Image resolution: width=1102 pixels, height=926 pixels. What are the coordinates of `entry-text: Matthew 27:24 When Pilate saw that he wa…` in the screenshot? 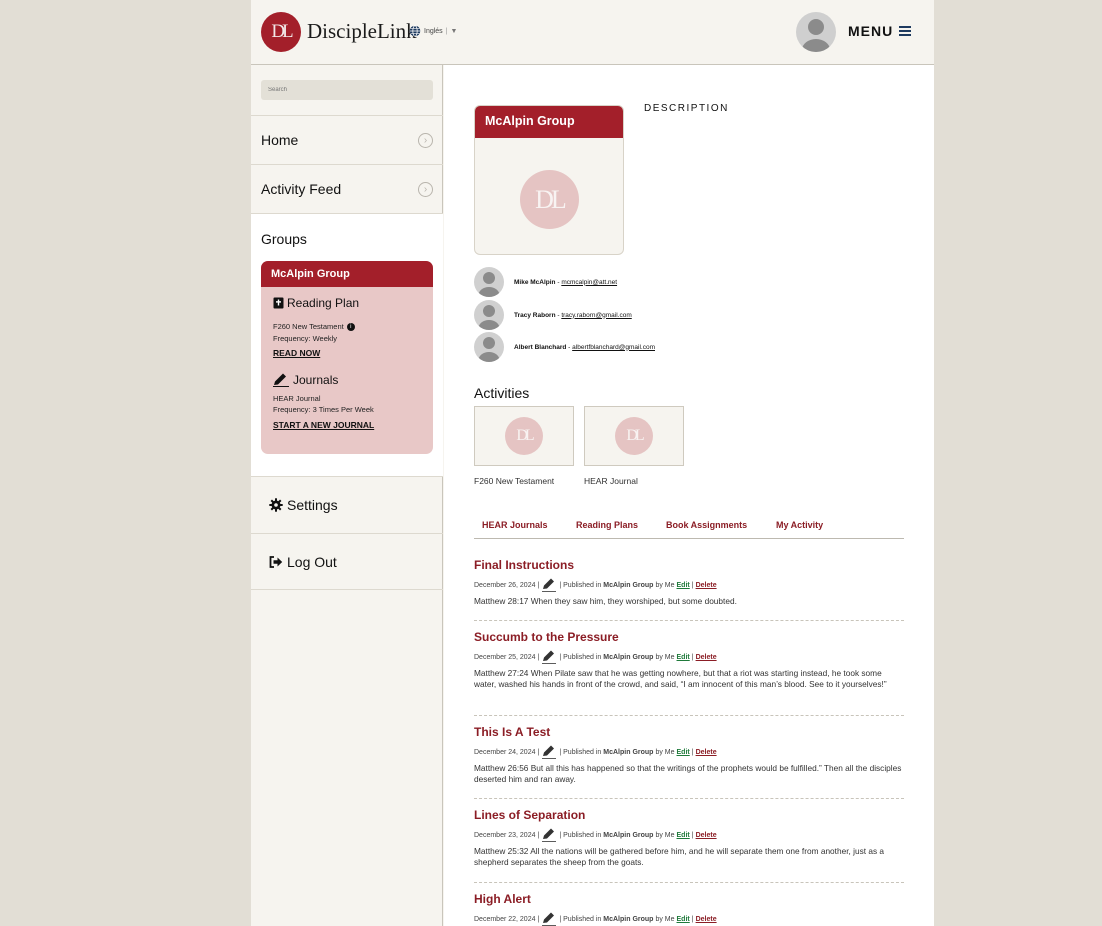 It's located at (680, 678).